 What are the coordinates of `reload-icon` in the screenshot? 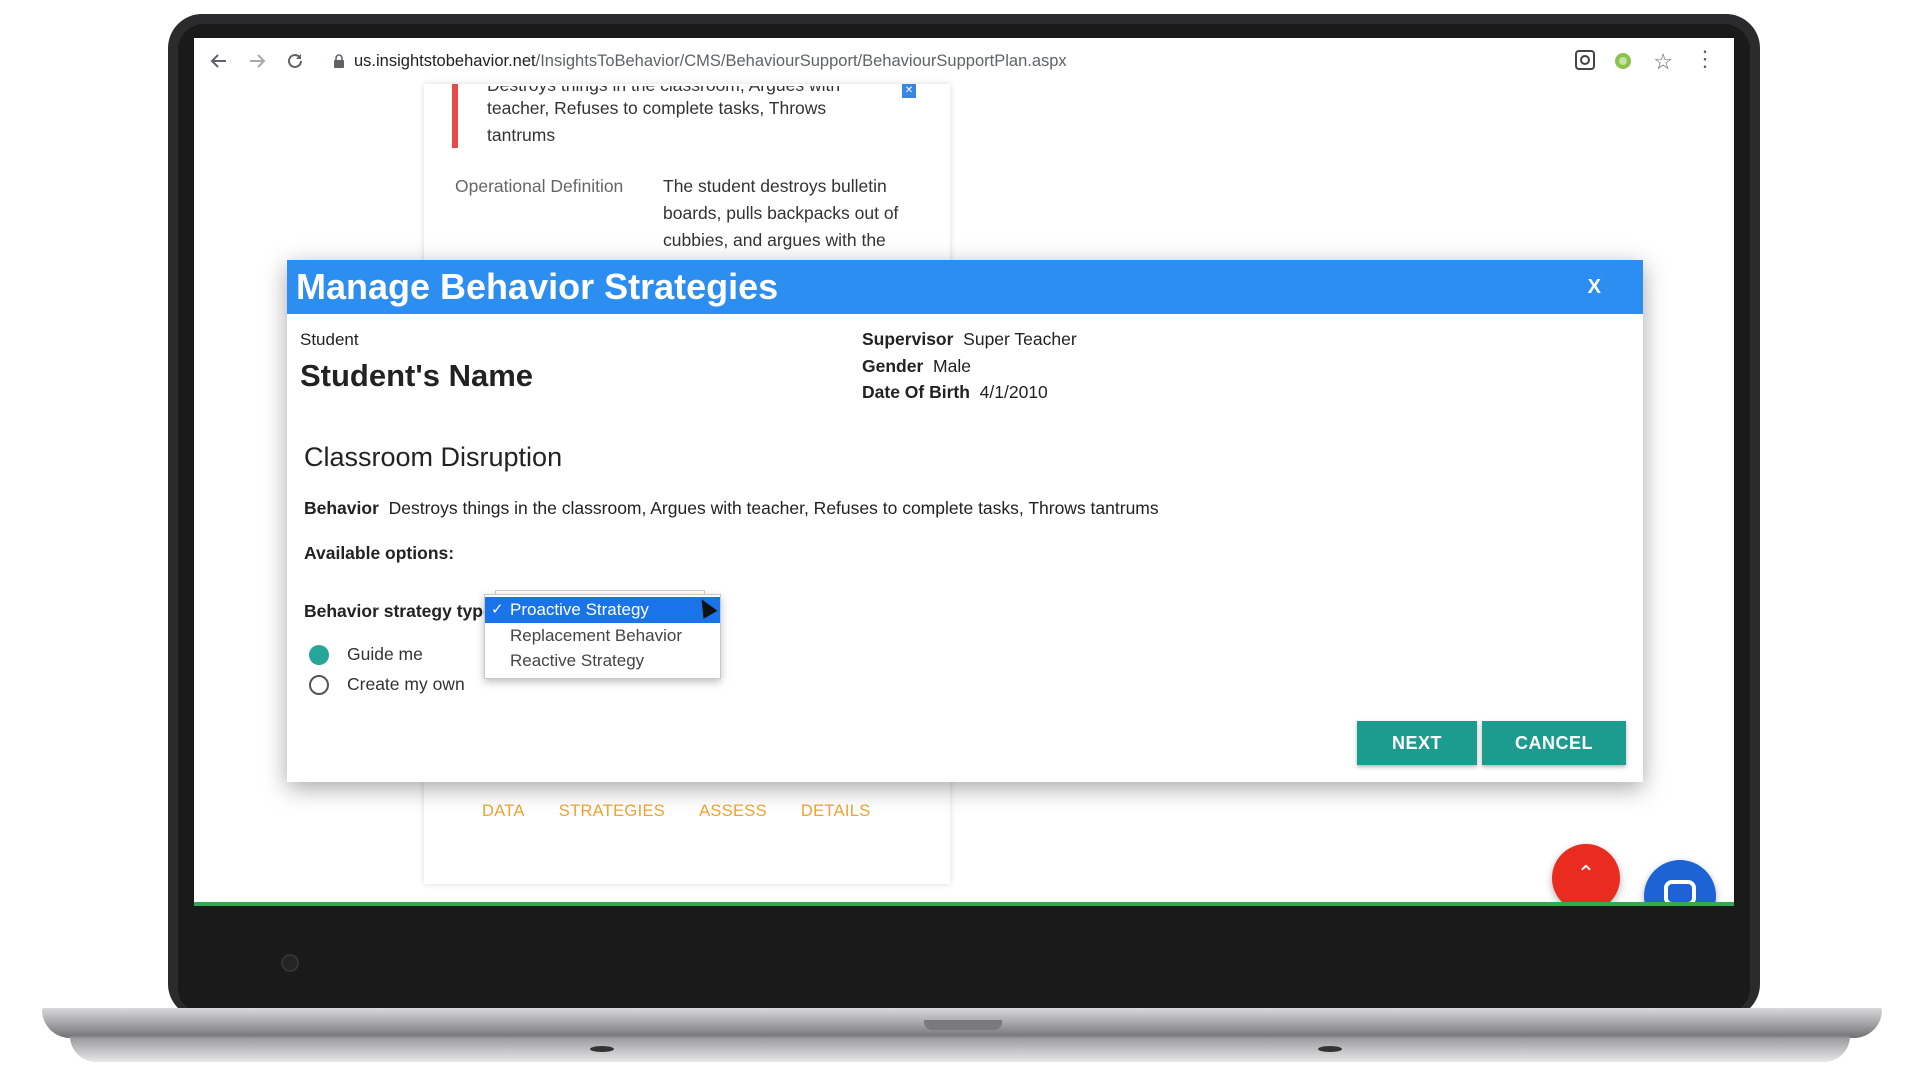 It's located at (295, 61).